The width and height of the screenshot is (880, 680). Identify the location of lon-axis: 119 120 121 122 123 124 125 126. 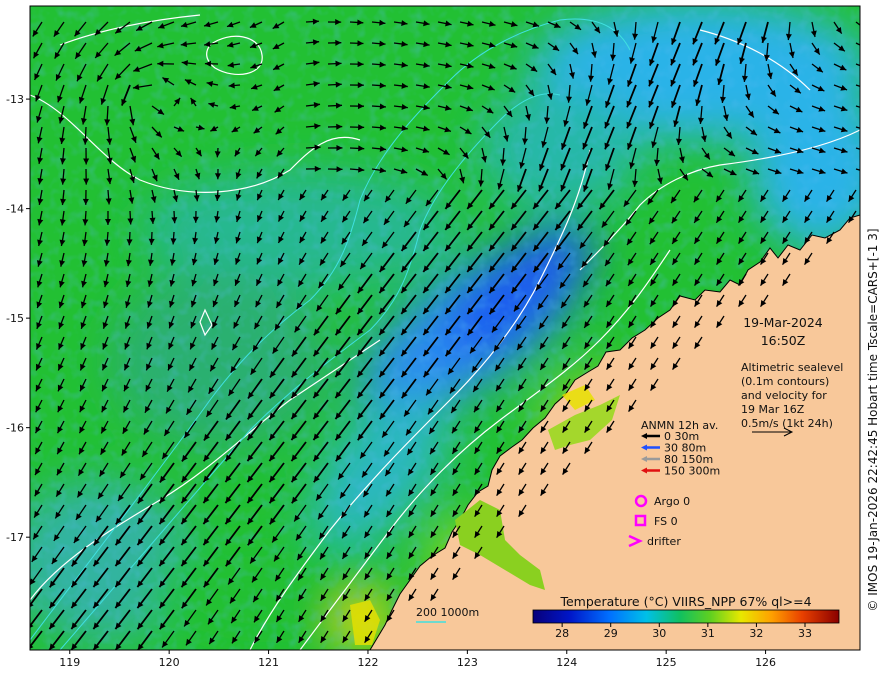
(417, 659).